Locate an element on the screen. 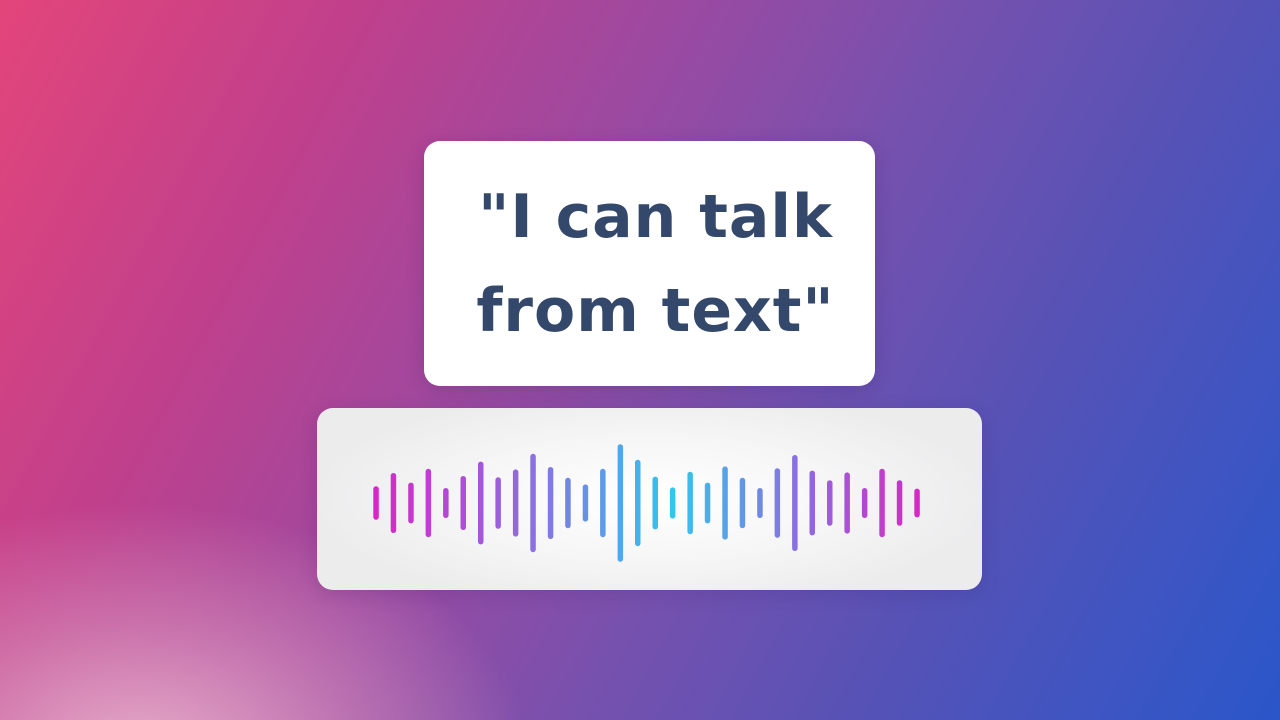 The image size is (1280, 720). sound-wave-icon is located at coordinates (646, 503).